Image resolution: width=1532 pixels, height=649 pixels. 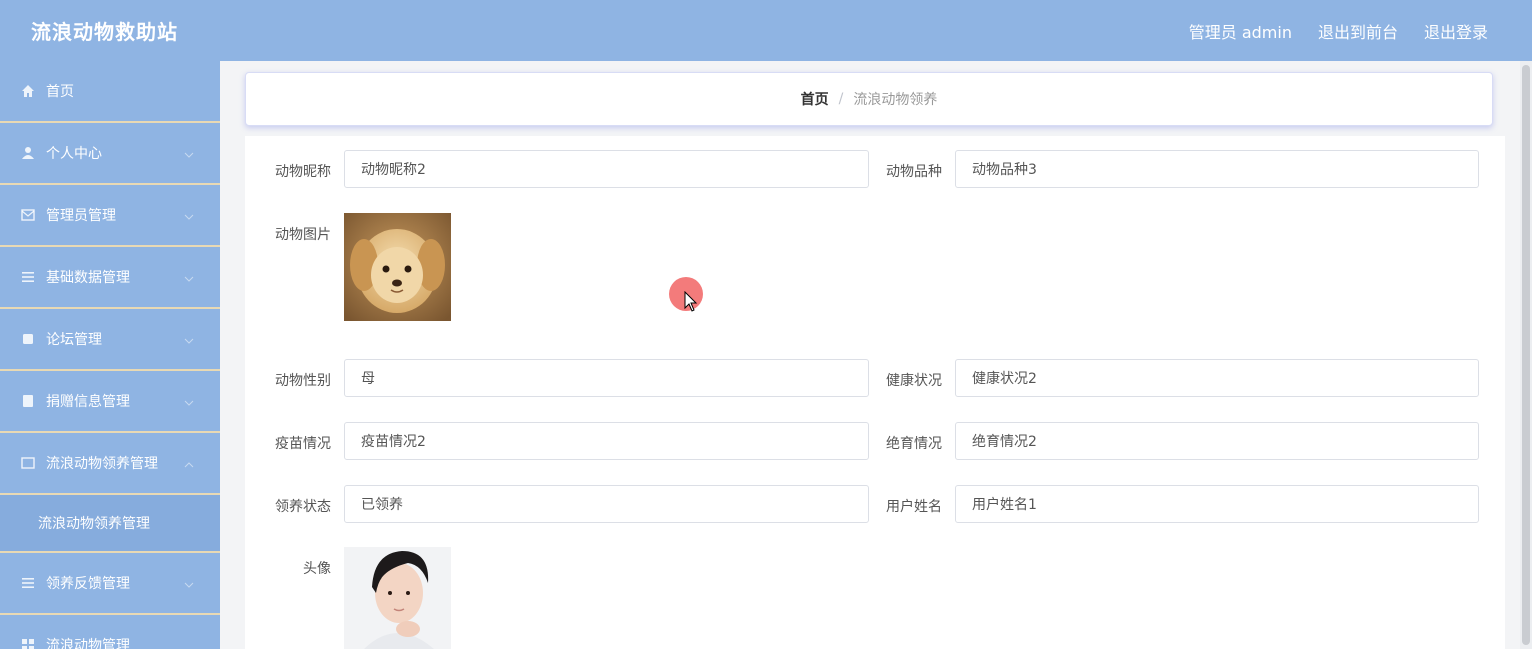 I want to click on health-field: 健康状况2, so click(x=1217, y=378).